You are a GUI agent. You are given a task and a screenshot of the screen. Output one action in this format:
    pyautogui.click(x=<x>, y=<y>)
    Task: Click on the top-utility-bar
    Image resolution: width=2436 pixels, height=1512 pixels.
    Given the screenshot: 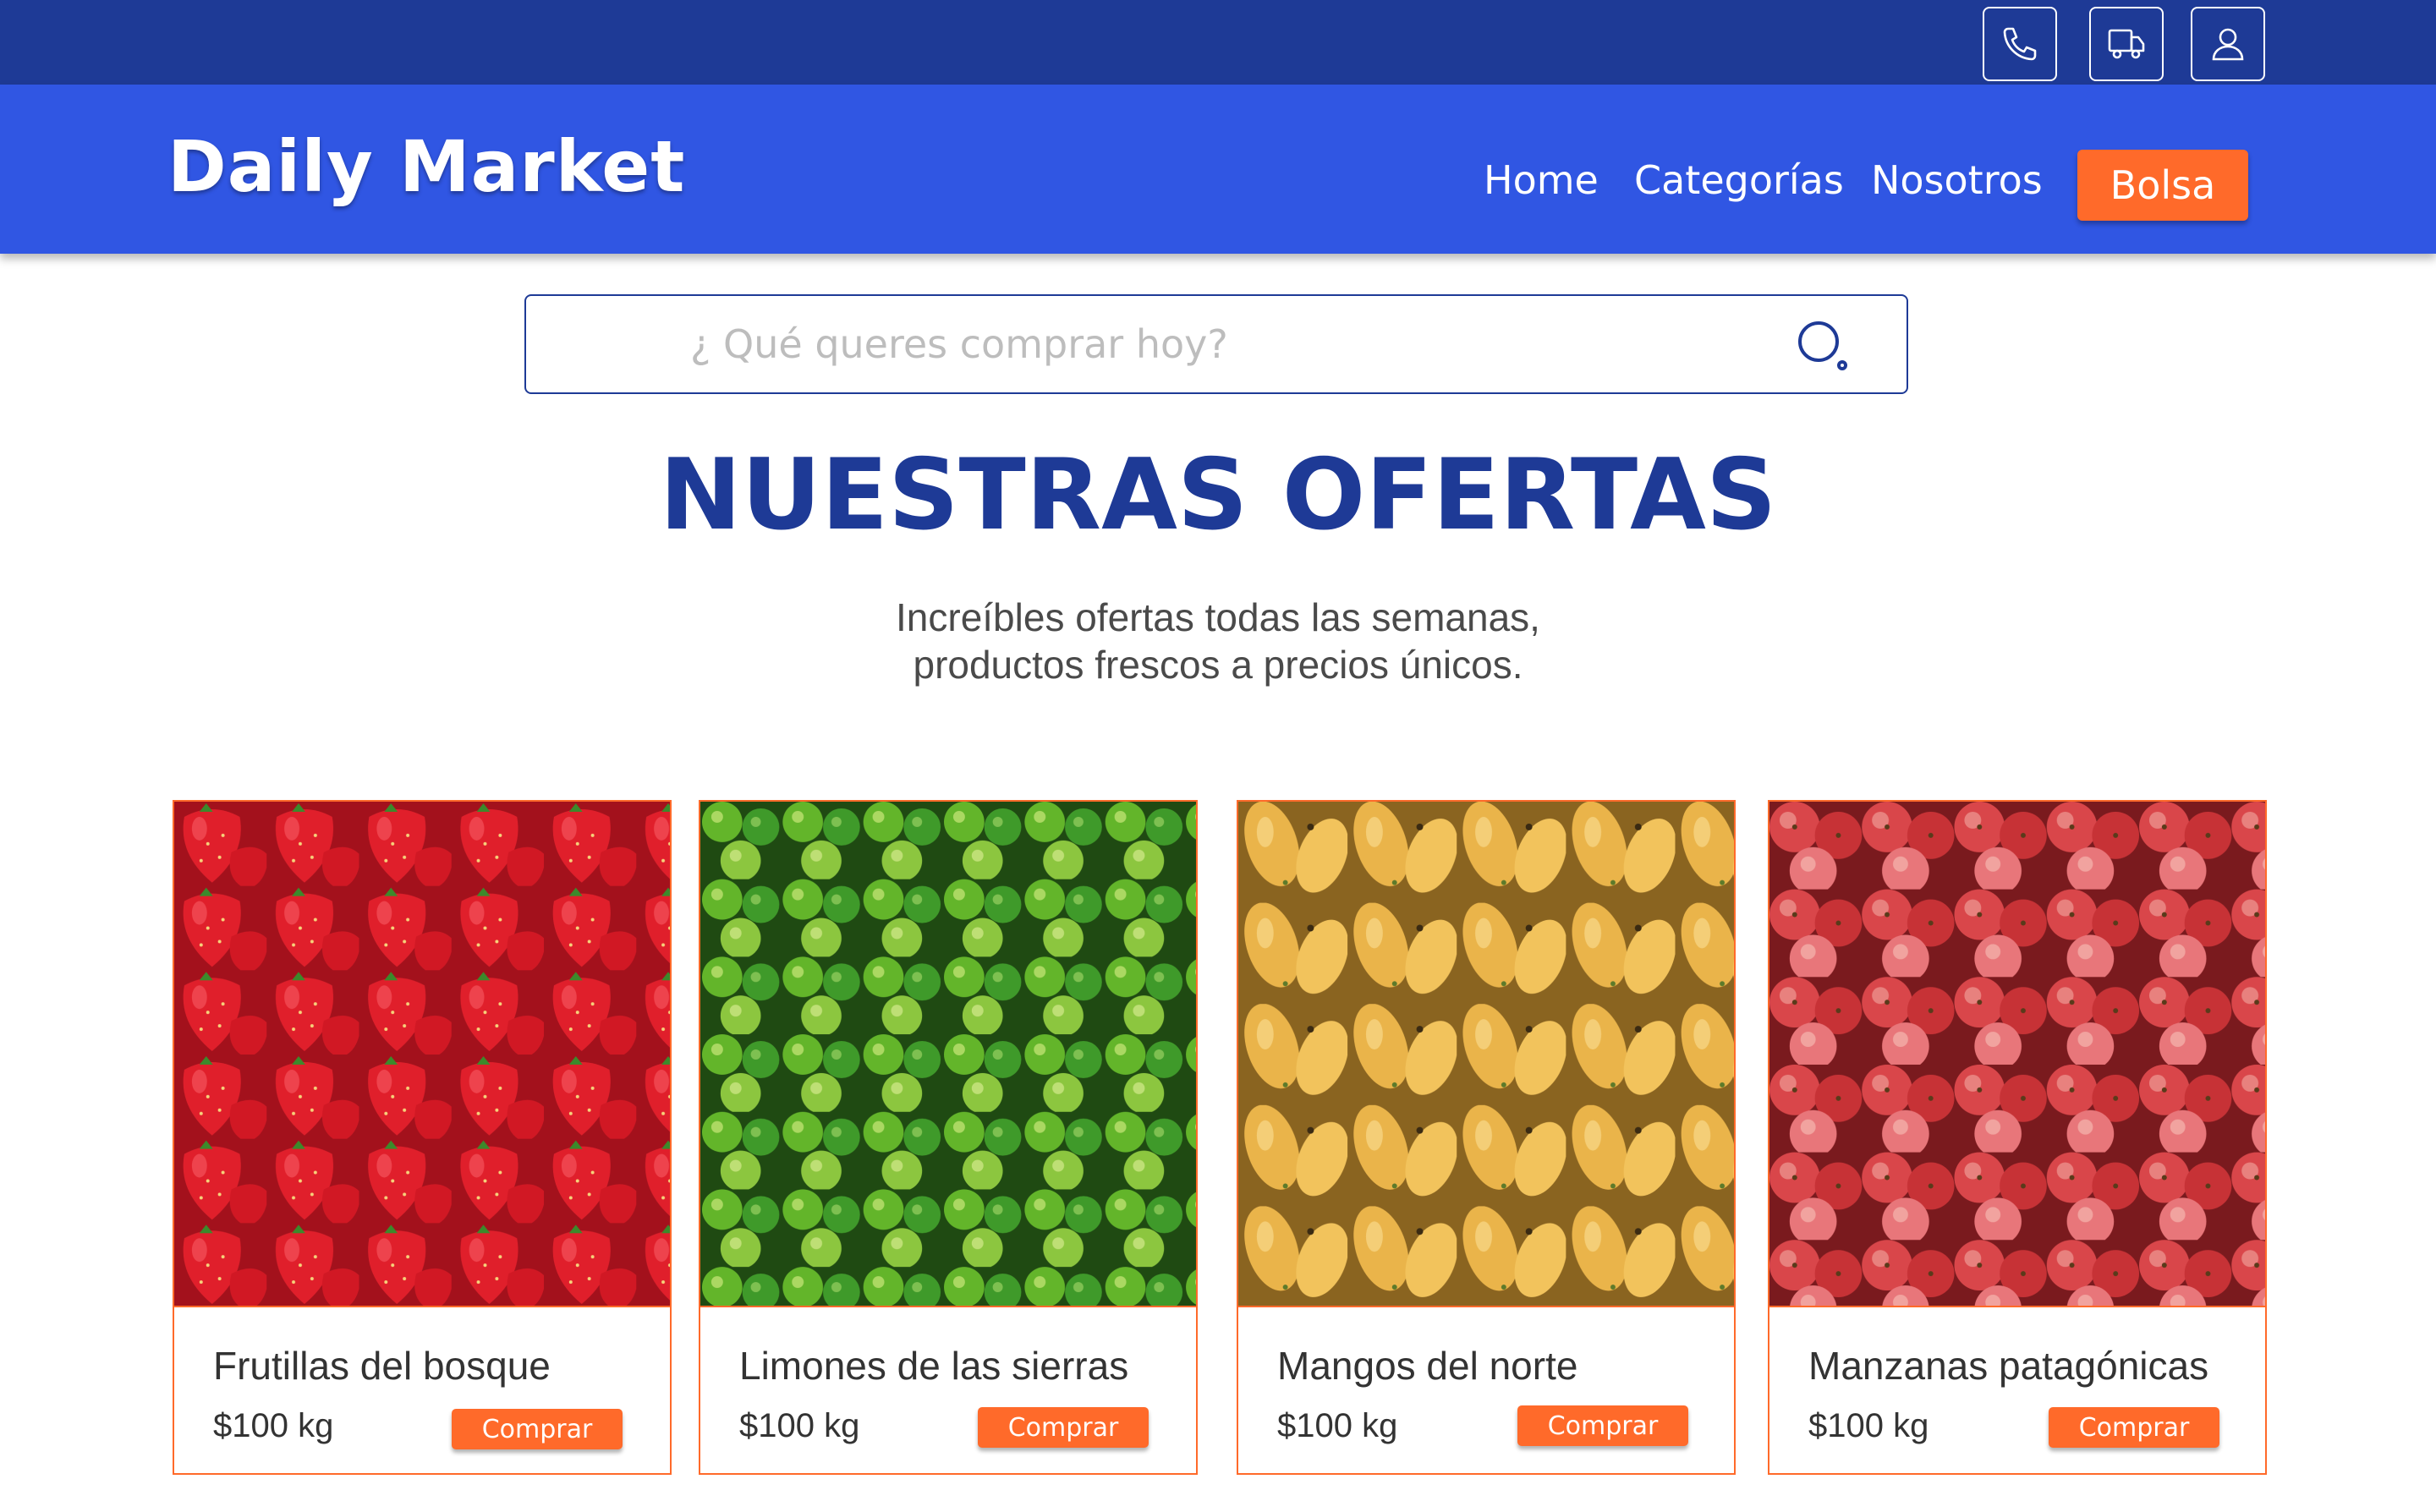 What is the action you would take?
    pyautogui.click(x=1218, y=42)
    